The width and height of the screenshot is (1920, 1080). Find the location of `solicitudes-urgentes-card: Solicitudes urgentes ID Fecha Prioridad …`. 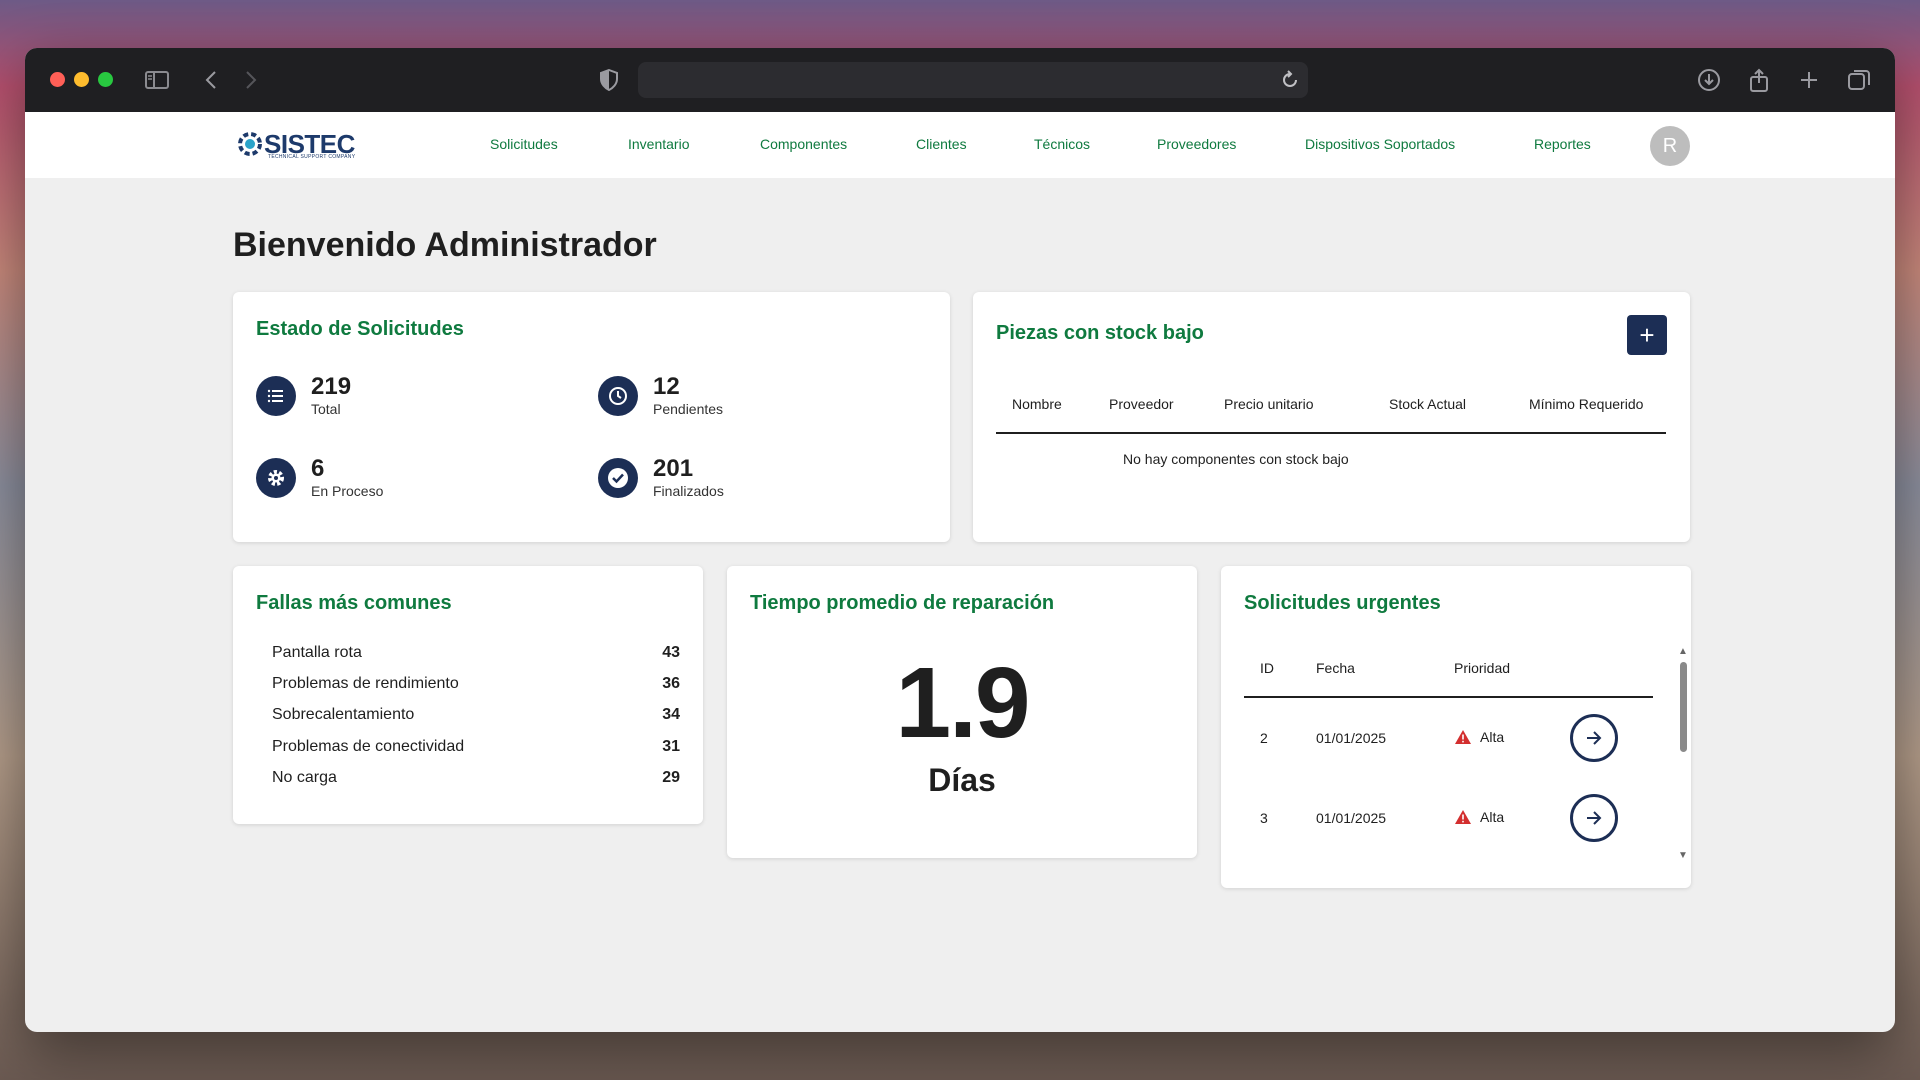

solicitudes-urgentes-card: Solicitudes urgentes ID Fecha Prioridad … is located at coordinates (1456, 727).